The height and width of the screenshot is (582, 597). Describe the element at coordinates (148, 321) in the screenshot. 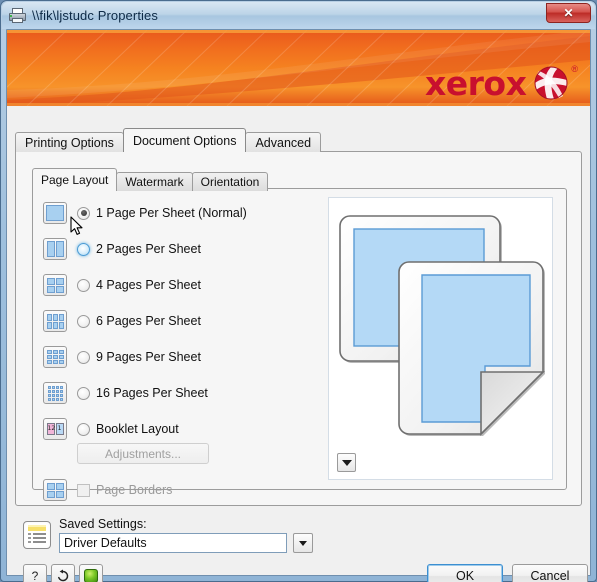

I see `option-label: 6 Pages Per Sheet` at that location.